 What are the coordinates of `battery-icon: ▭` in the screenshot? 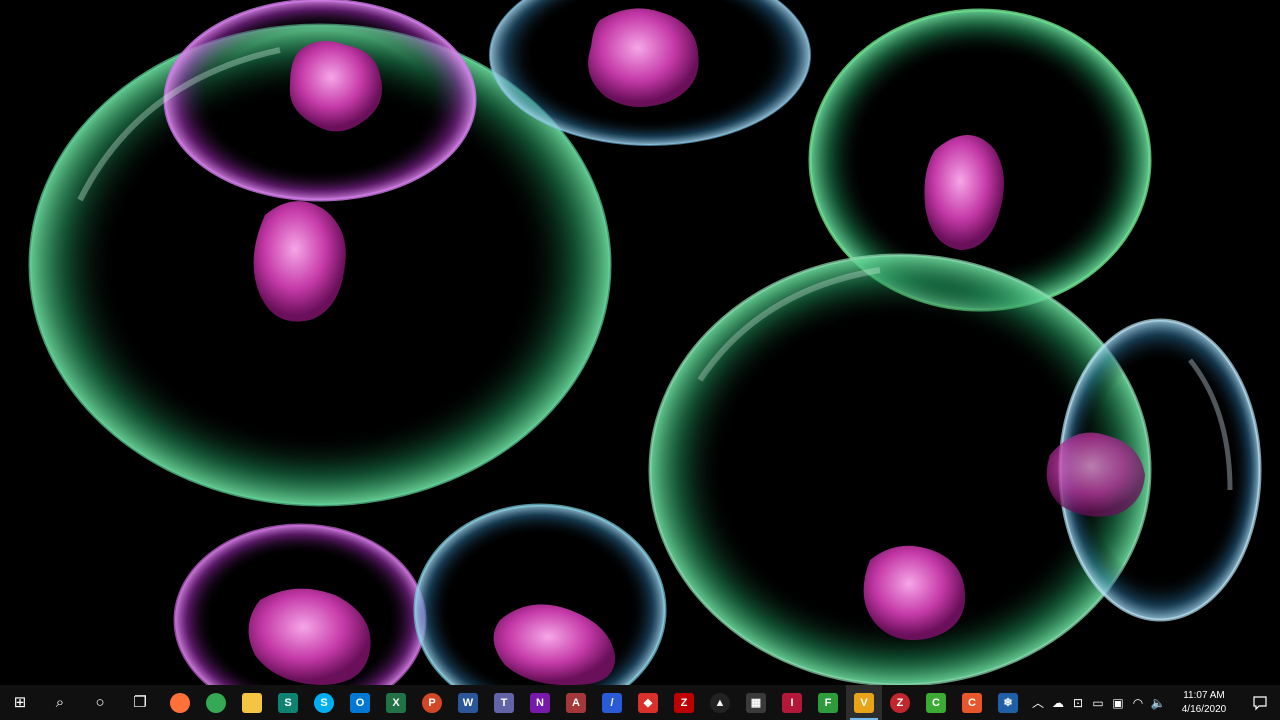 It's located at (1098, 702).